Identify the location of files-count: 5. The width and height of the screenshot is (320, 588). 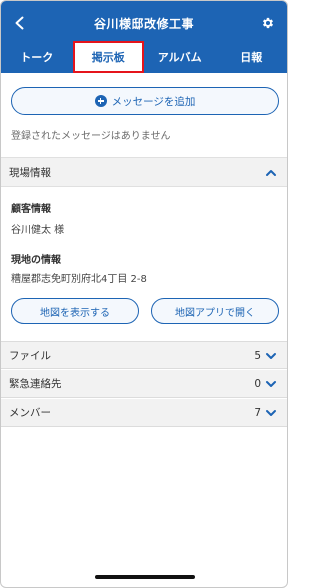
(257, 356).